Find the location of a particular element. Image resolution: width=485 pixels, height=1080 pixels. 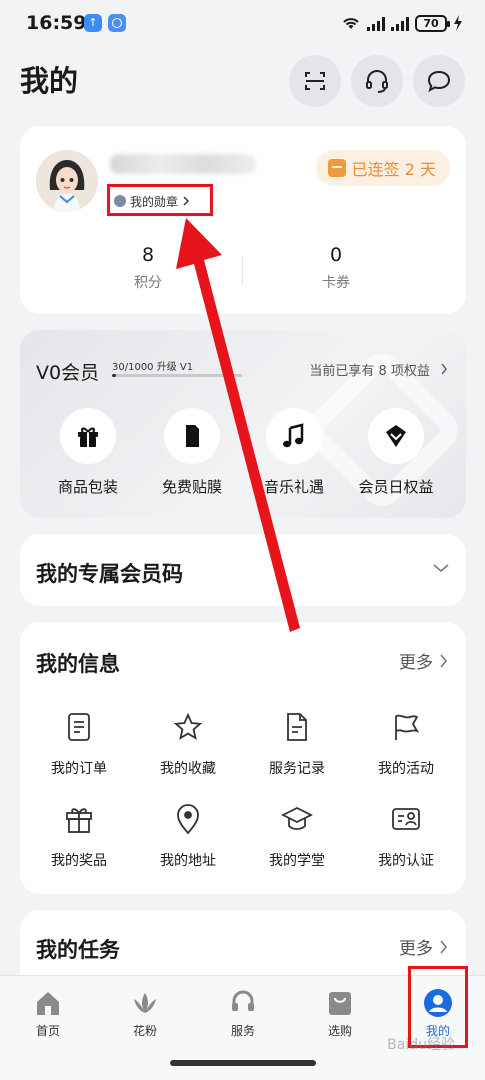

checkin-label: 已连签 2 天 is located at coordinates (393, 169).